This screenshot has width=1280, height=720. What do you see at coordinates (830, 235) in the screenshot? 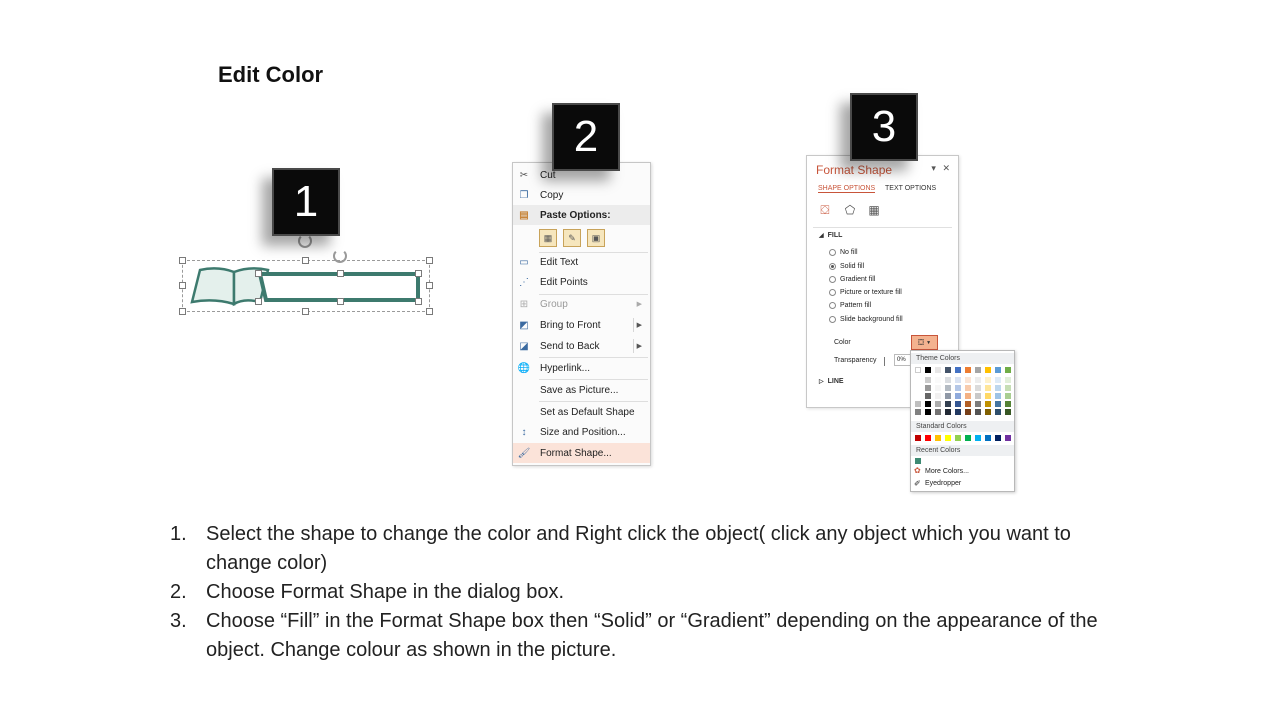
I see `fill-section-header: ◢ FILL` at bounding box center [830, 235].